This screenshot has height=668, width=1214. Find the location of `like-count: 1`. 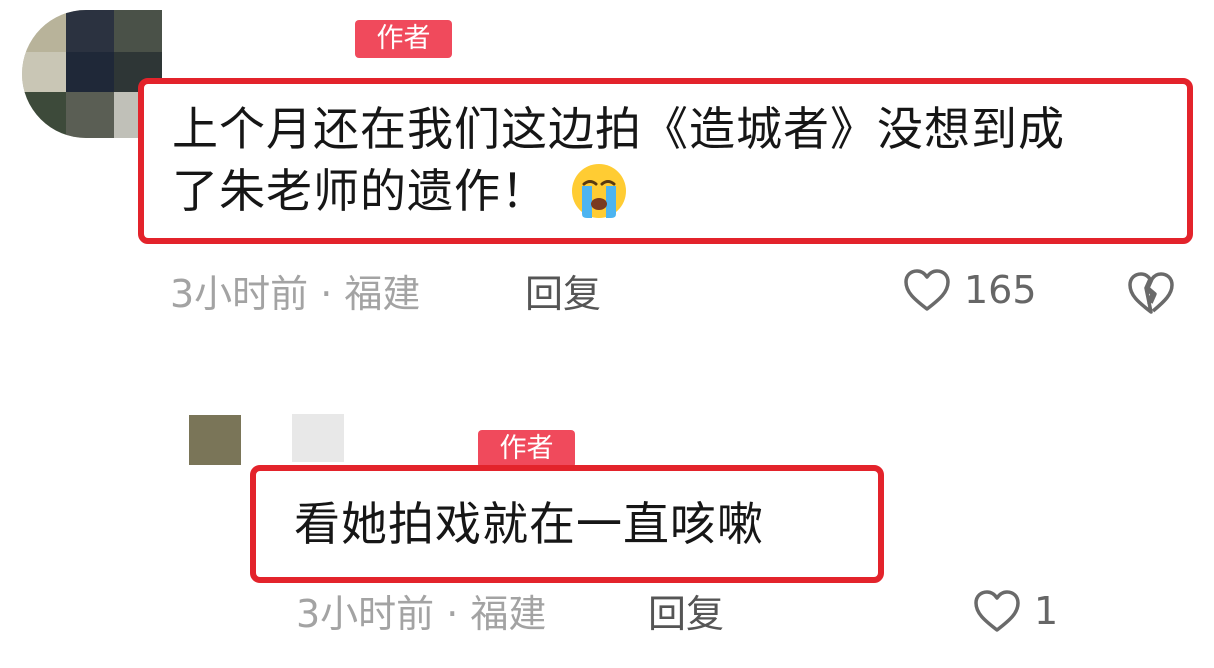

like-count: 1 is located at coordinates (1046, 611).